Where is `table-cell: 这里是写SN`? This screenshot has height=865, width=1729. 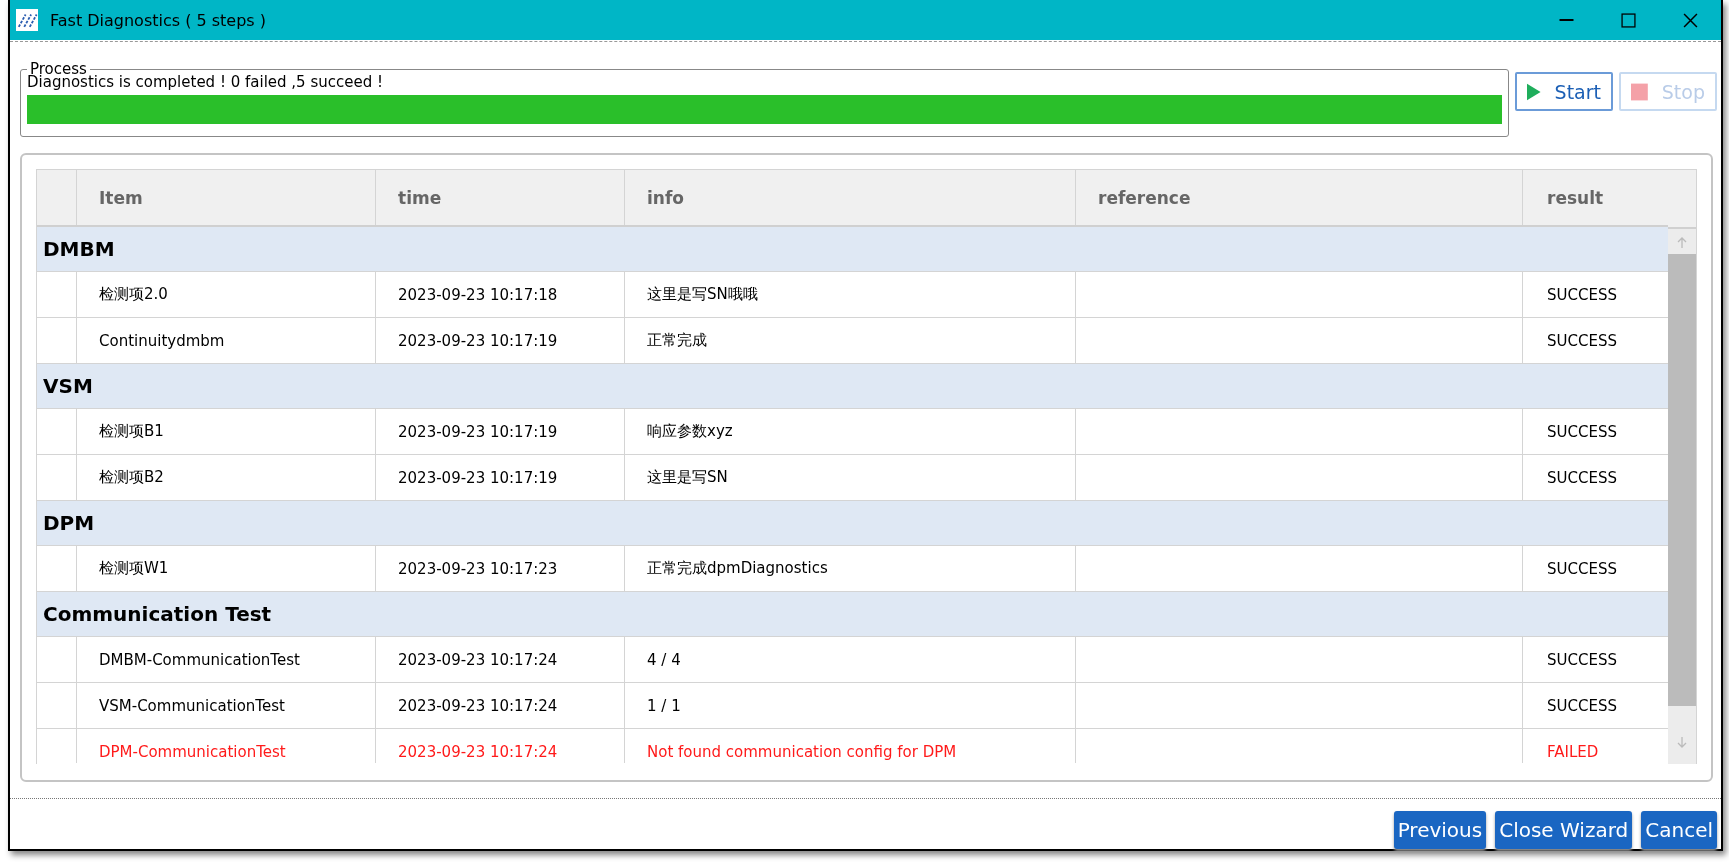 table-cell: 这里是写SN is located at coordinates (850, 477).